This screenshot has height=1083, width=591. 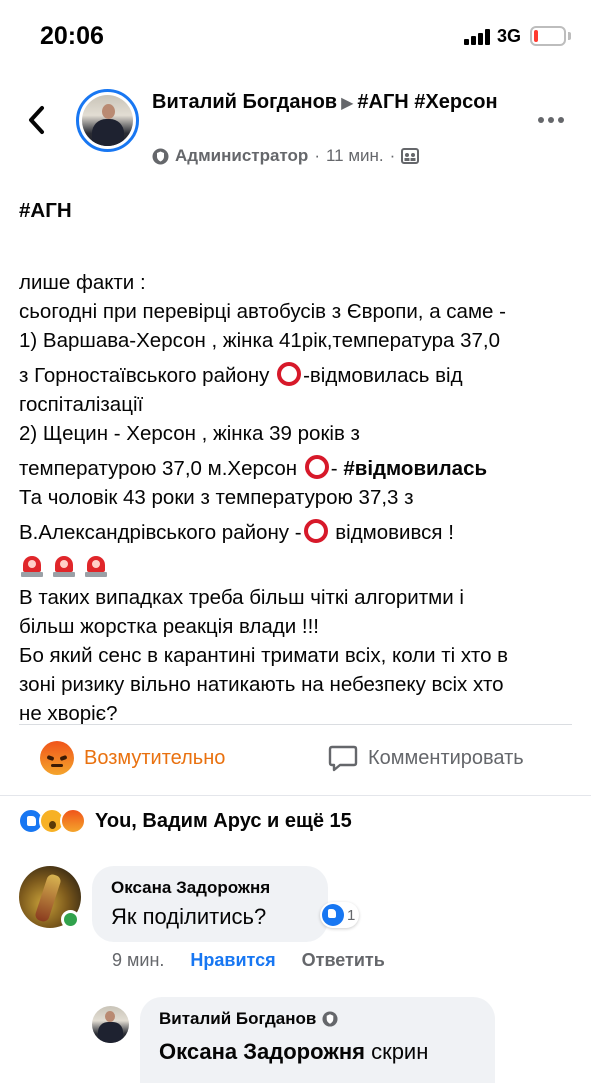 I want to click on like-reaction-icon, so click(x=333, y=915).